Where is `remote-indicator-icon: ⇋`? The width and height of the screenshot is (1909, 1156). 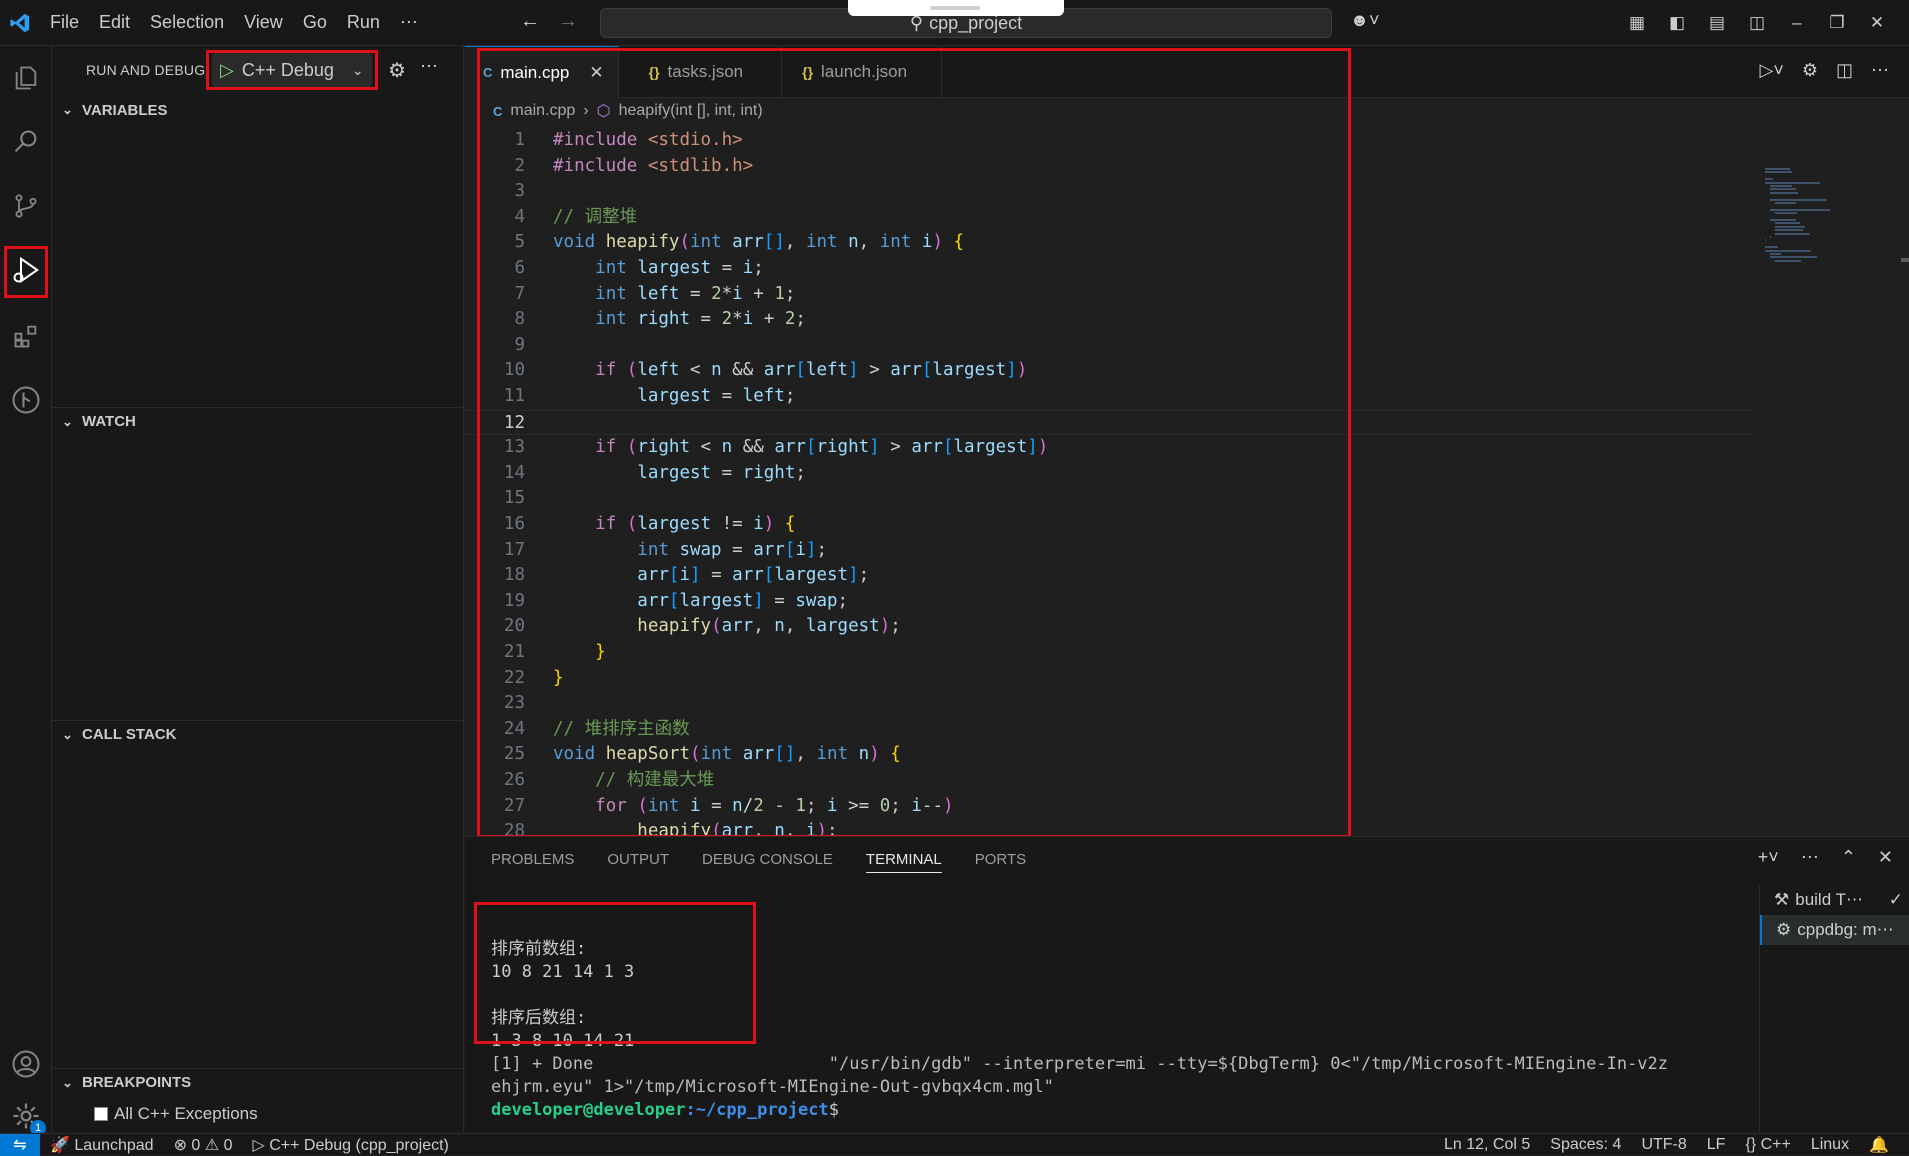
remote-indicator-icon: ⇋ is located at coordinates (20, 1144).